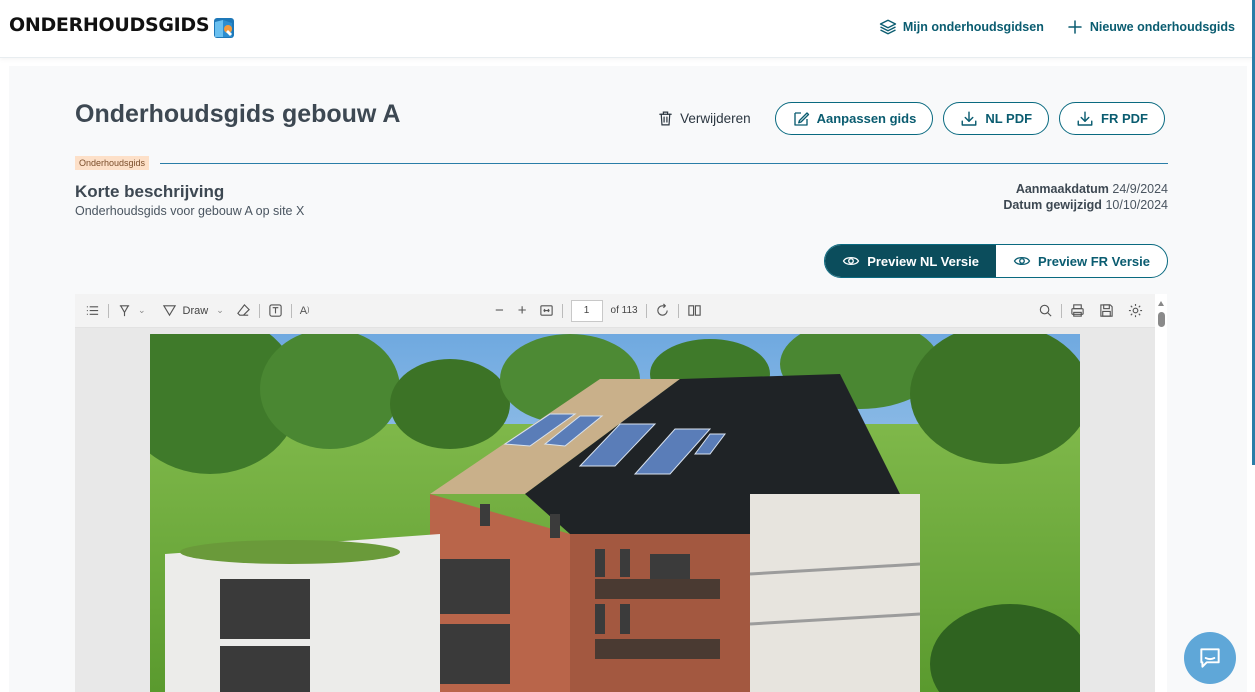 This screenshot has height=692, width=1255. Describe the element at coordinates (546, 310) in the screenshot. I see `fit-page-icon` at that location.